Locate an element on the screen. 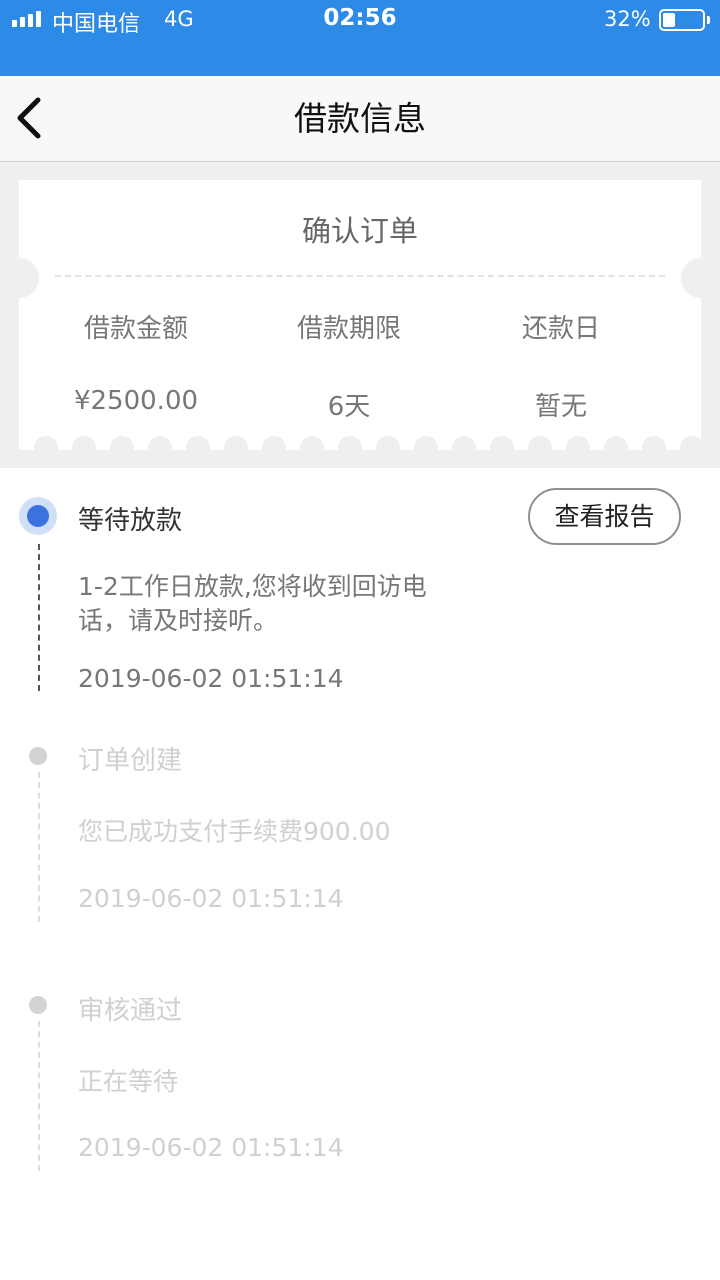 The width and height of the screenshot is (720, 1280). repayment-date-label: 还款日 is located at coordinates (560, 329).